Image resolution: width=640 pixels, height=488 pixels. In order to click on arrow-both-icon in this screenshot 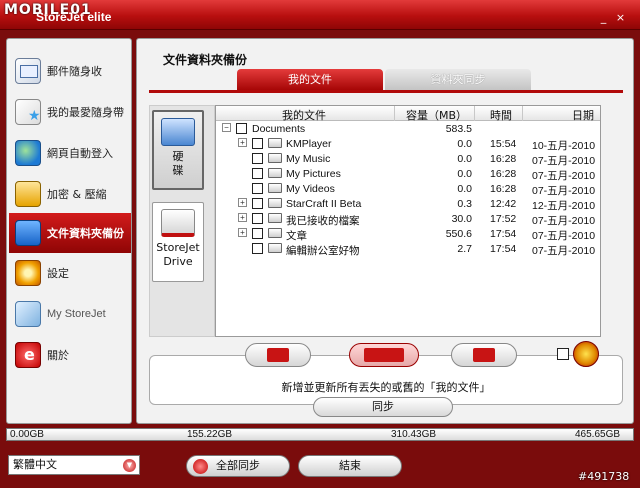, I will do `click(384, 355)`.